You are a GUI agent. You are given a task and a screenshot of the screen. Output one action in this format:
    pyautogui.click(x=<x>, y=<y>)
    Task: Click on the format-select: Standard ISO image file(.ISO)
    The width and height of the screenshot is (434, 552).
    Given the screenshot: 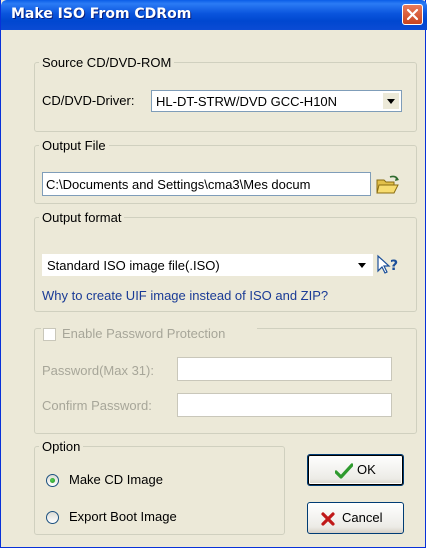 What is the action you would take?
    pyautogui.click(x=207, y=265)
    